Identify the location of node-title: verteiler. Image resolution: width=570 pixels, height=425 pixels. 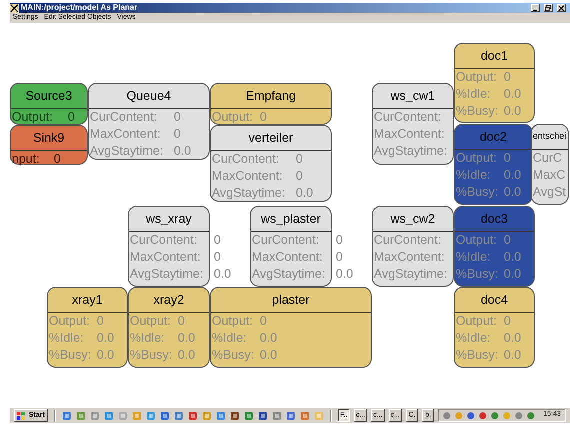
(271, 138).